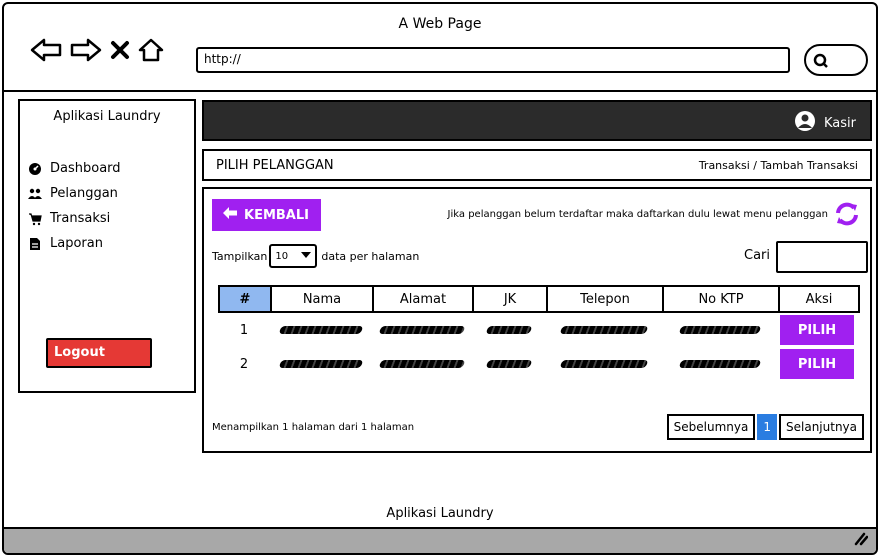 This screenshot has height=557, width=881. What do you see at coordinates (275, 165) in the screenshot?
I see `page-title: PILIH PELANGGAN` at bounding box center [275, 165].